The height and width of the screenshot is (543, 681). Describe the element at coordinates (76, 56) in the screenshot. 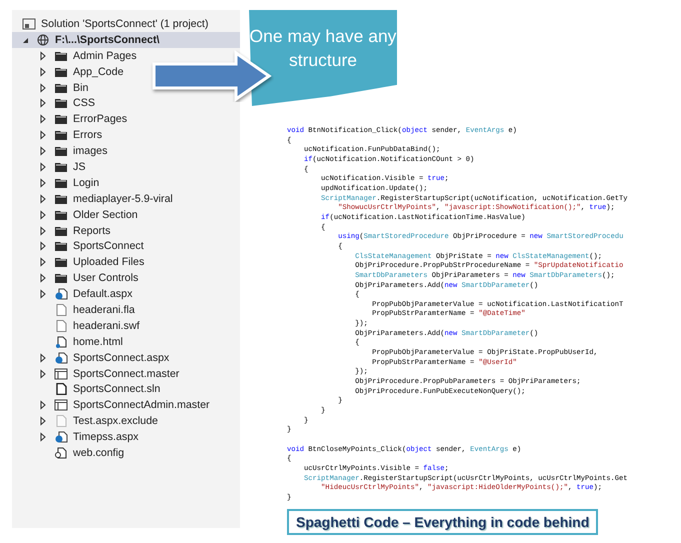

I see `tree-item: Admin Pages` at that location.